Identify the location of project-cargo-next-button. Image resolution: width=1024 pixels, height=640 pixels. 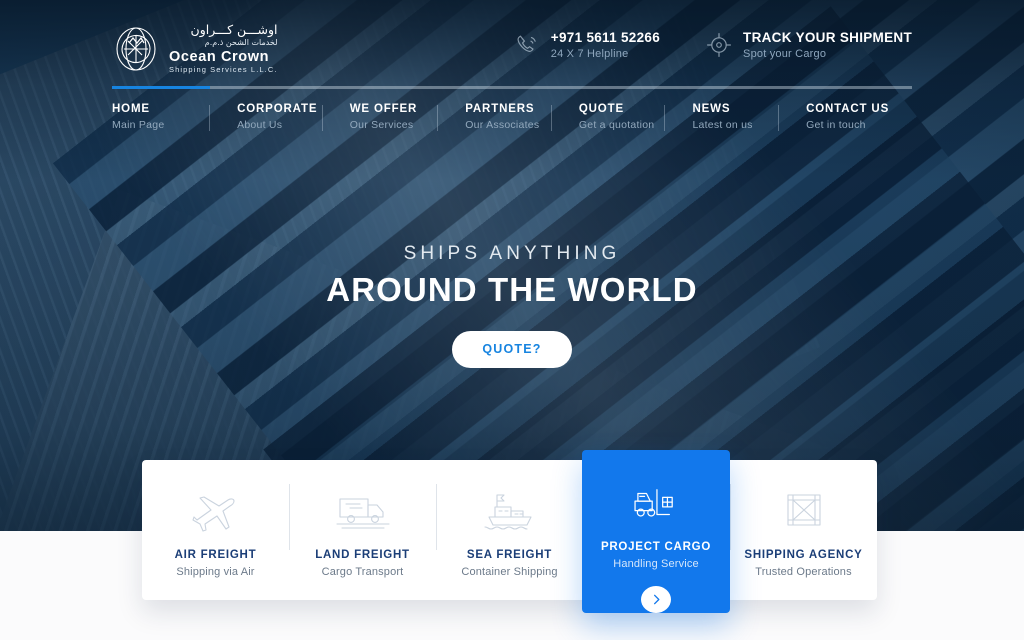
(656, 599).